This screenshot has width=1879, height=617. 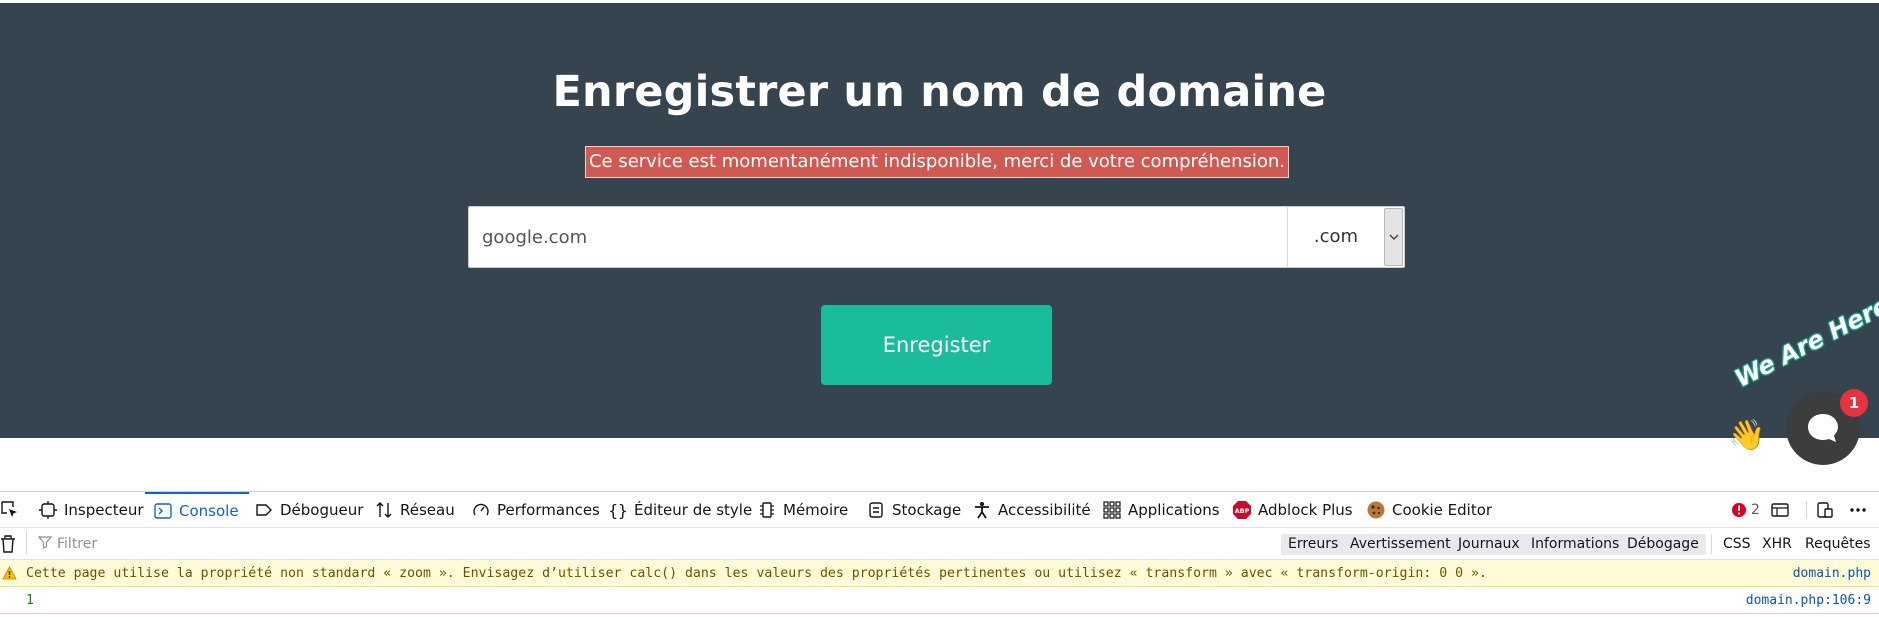 I want to click on tab-label: Cookie Editor, so click(x=1442, y=510).